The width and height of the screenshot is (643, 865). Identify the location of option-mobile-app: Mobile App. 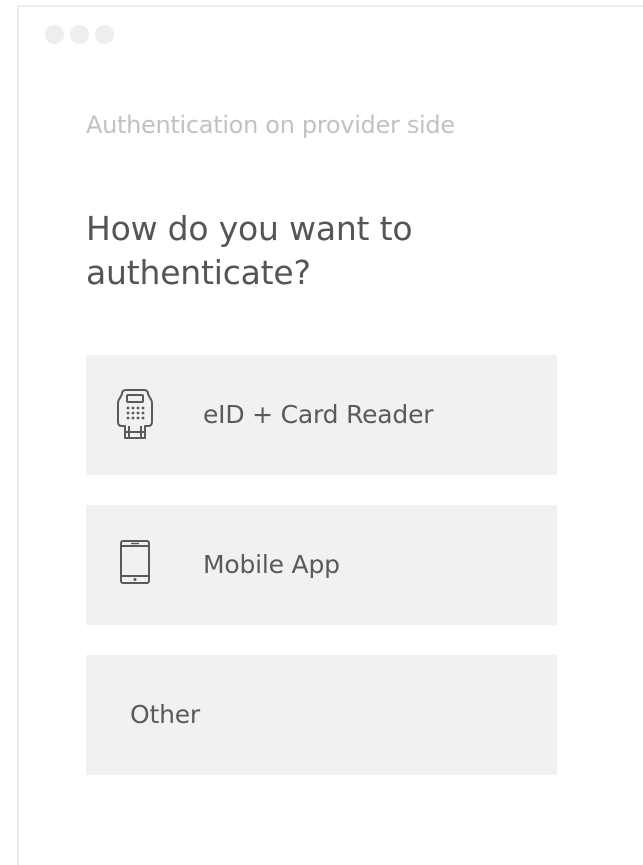
(321, 565).